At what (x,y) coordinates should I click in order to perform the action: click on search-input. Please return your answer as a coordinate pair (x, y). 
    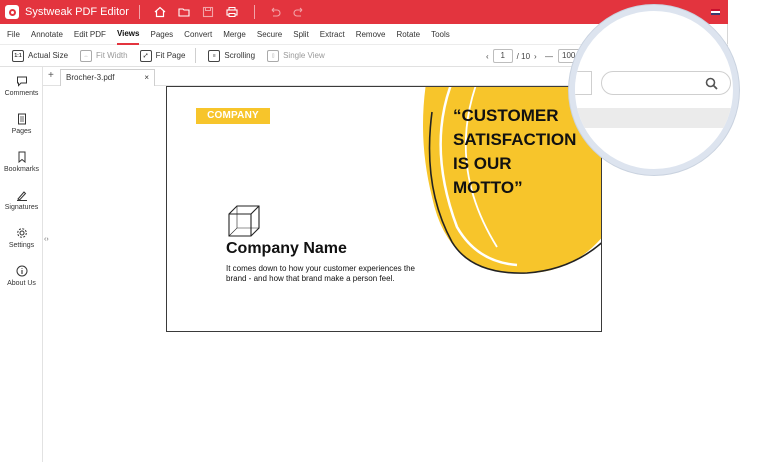
    Looking at the image, I should click on (666, 83).